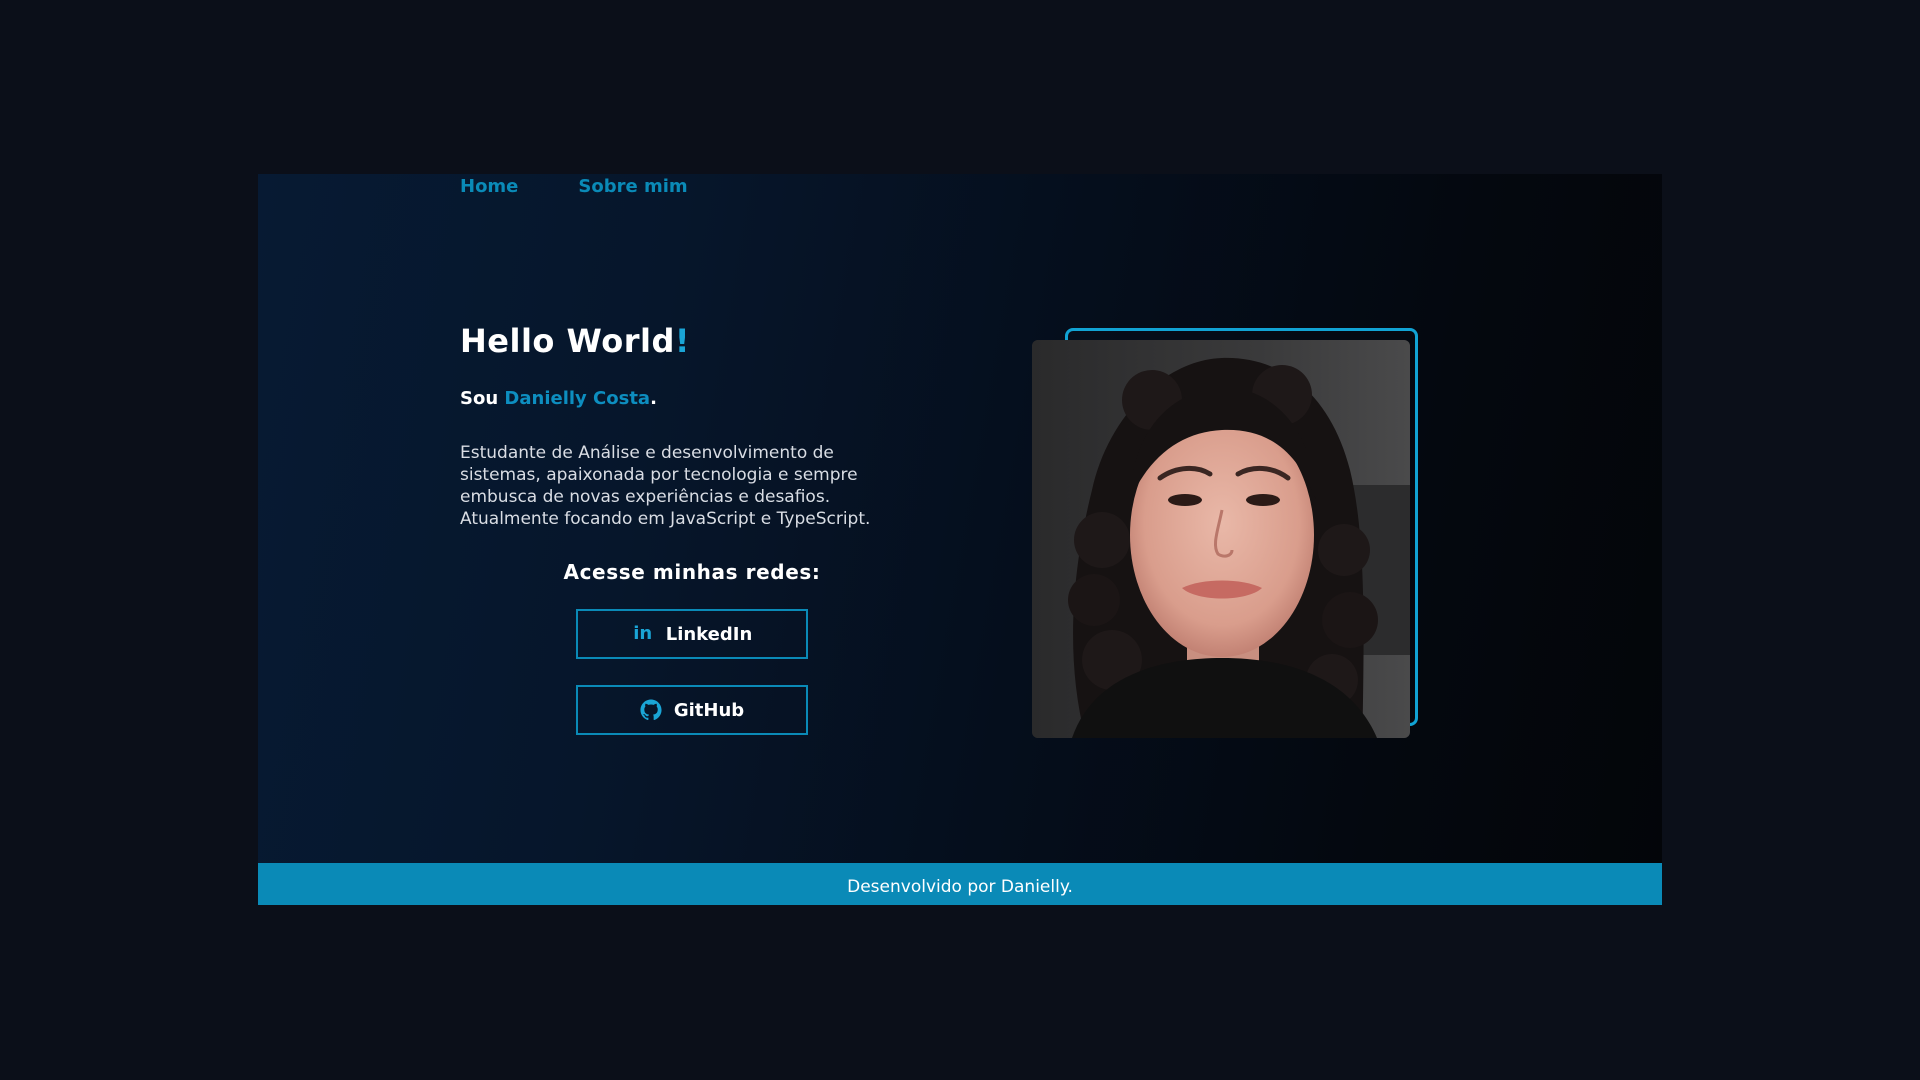  I want to click on linkedin-label: LinkedIn, so click(709, 634).